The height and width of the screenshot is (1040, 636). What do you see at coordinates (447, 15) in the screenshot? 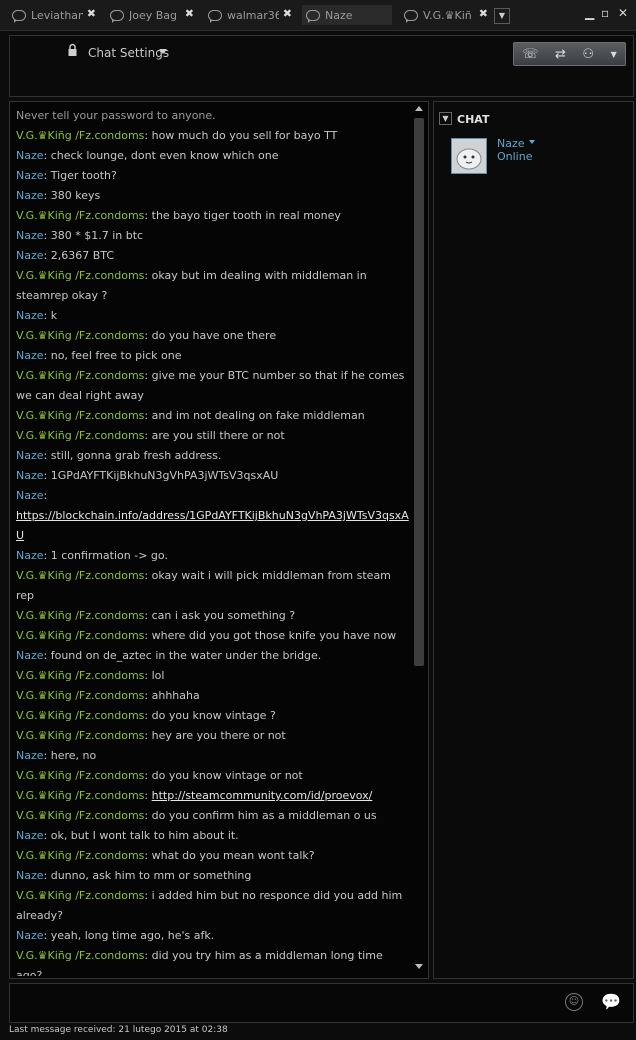
I see `tab-label: V.G.♛Kiñ` at bounding box center [447, 15].